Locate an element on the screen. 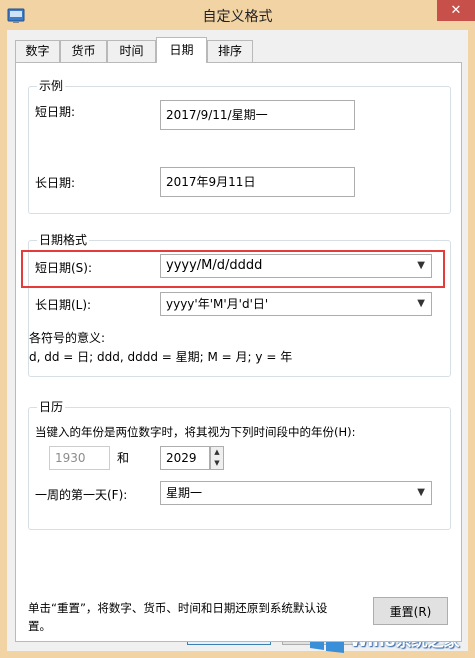 The image size is (475, 658). long-date-format-label: 长日期(L): is located at coordinates (63, 305).